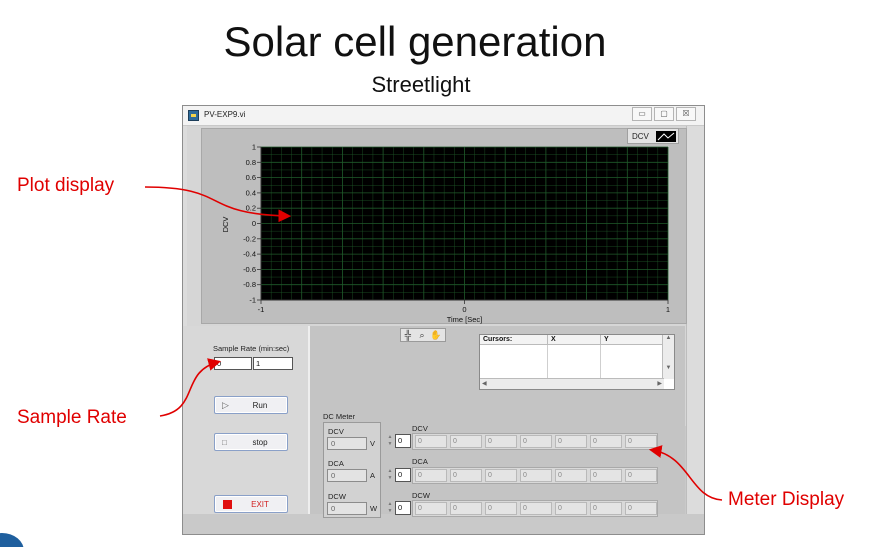  I want to click on window-titlebar: PV-EXP9.vi ▭ ▢ ☒, so click(443, 116).